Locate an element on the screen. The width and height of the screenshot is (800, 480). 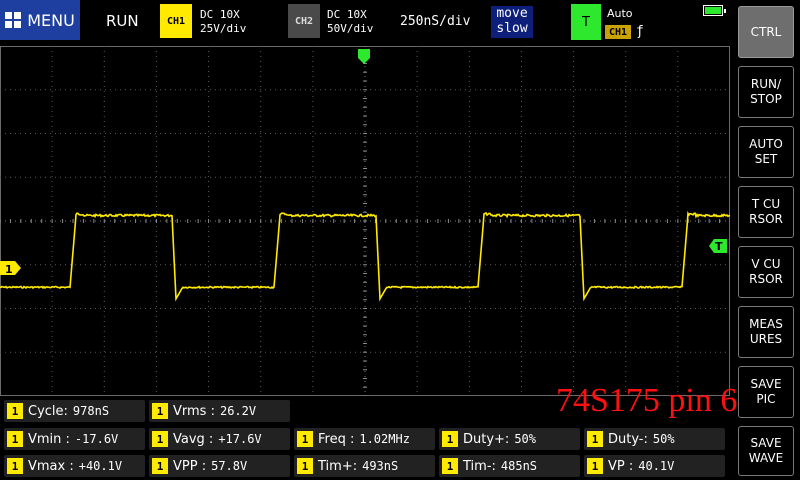
measurement-name: Freq : is located at coordinates (336, 439).